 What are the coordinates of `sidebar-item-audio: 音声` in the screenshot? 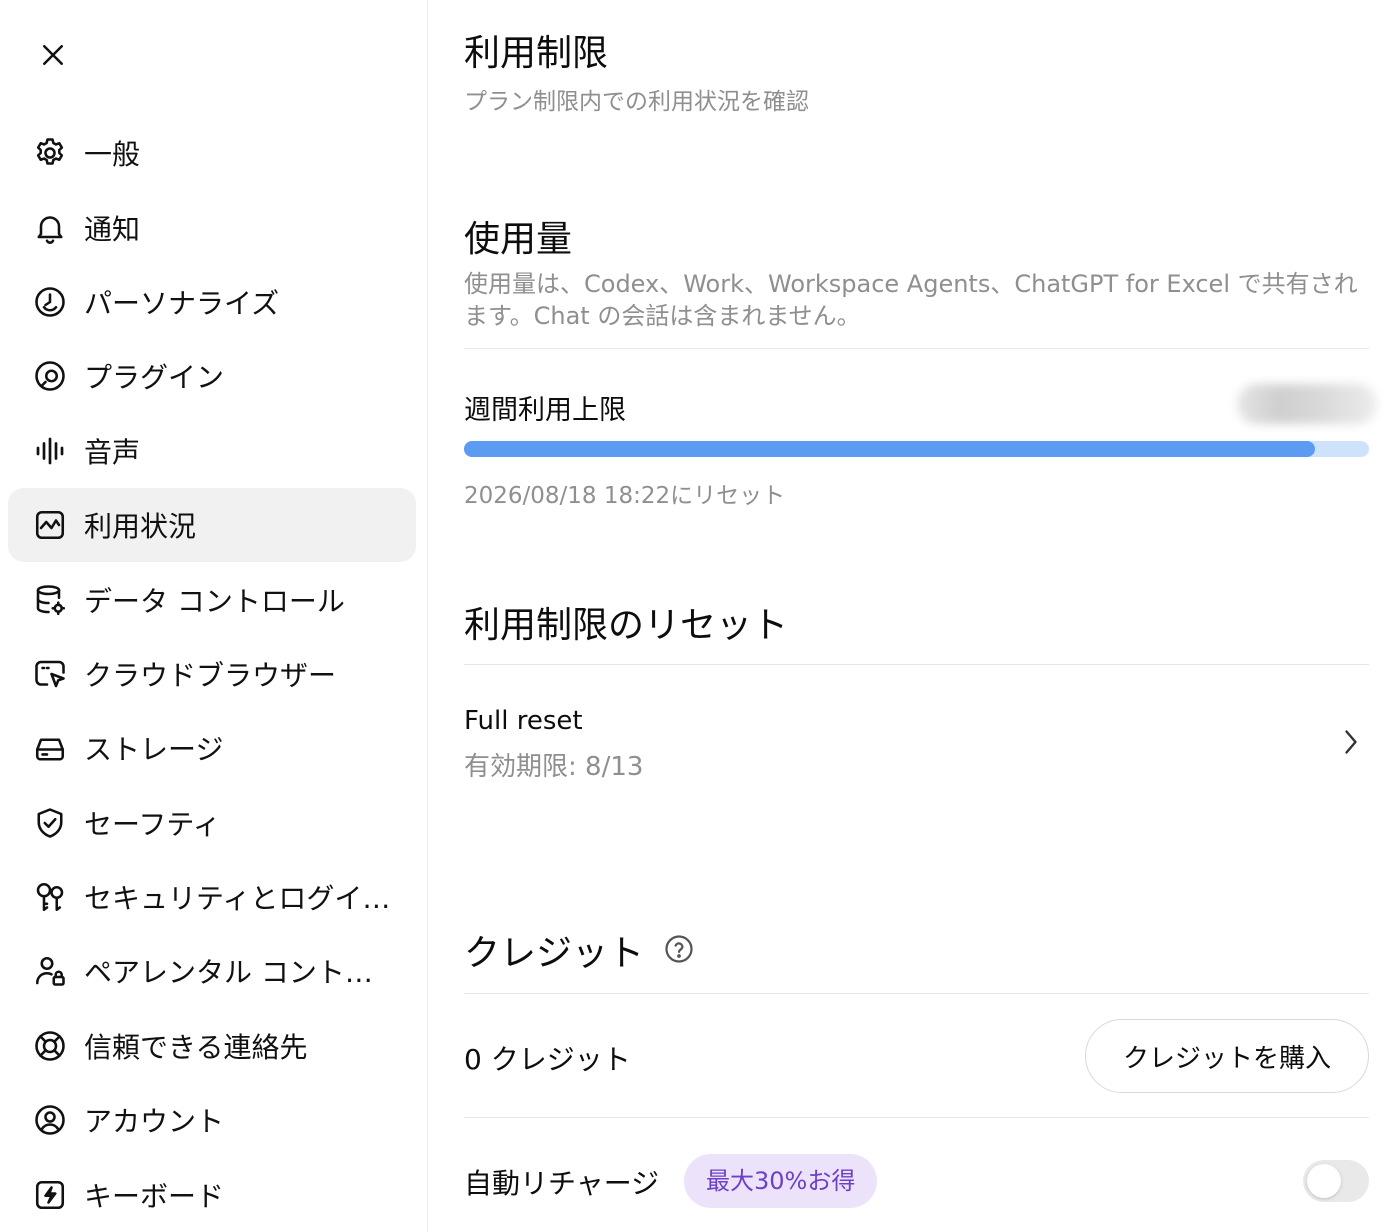 It's located at (212, 451).